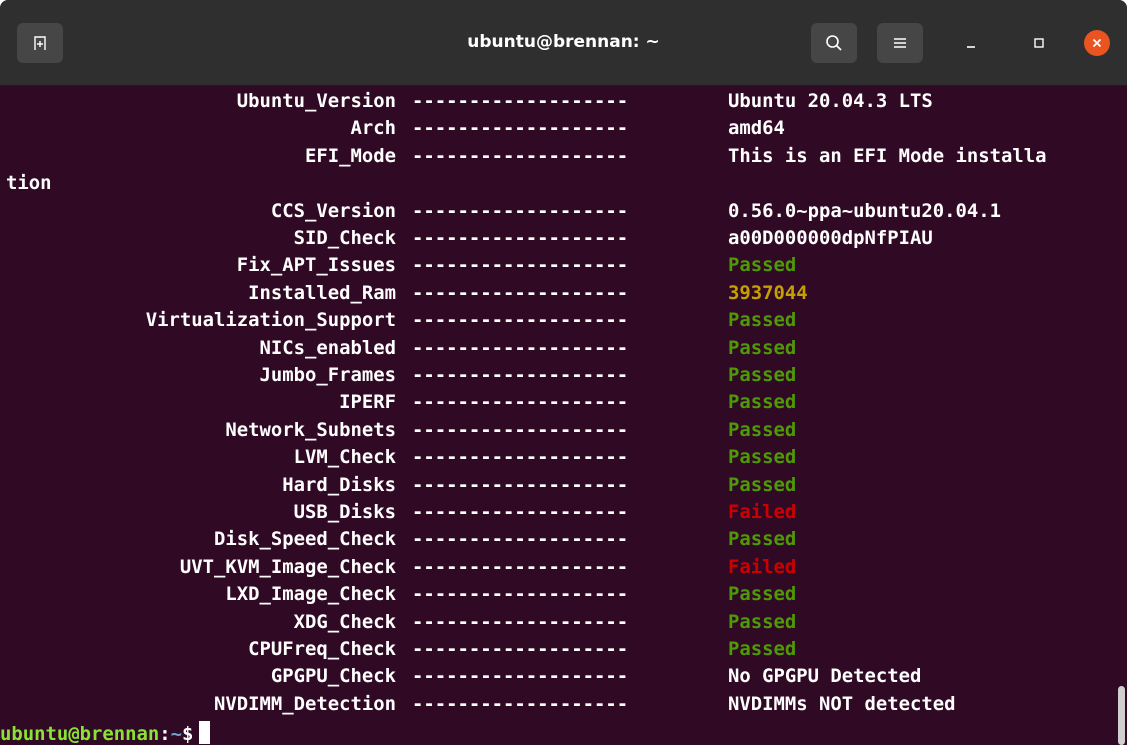  I want to click on check-label: Arch, so click(373, 128).